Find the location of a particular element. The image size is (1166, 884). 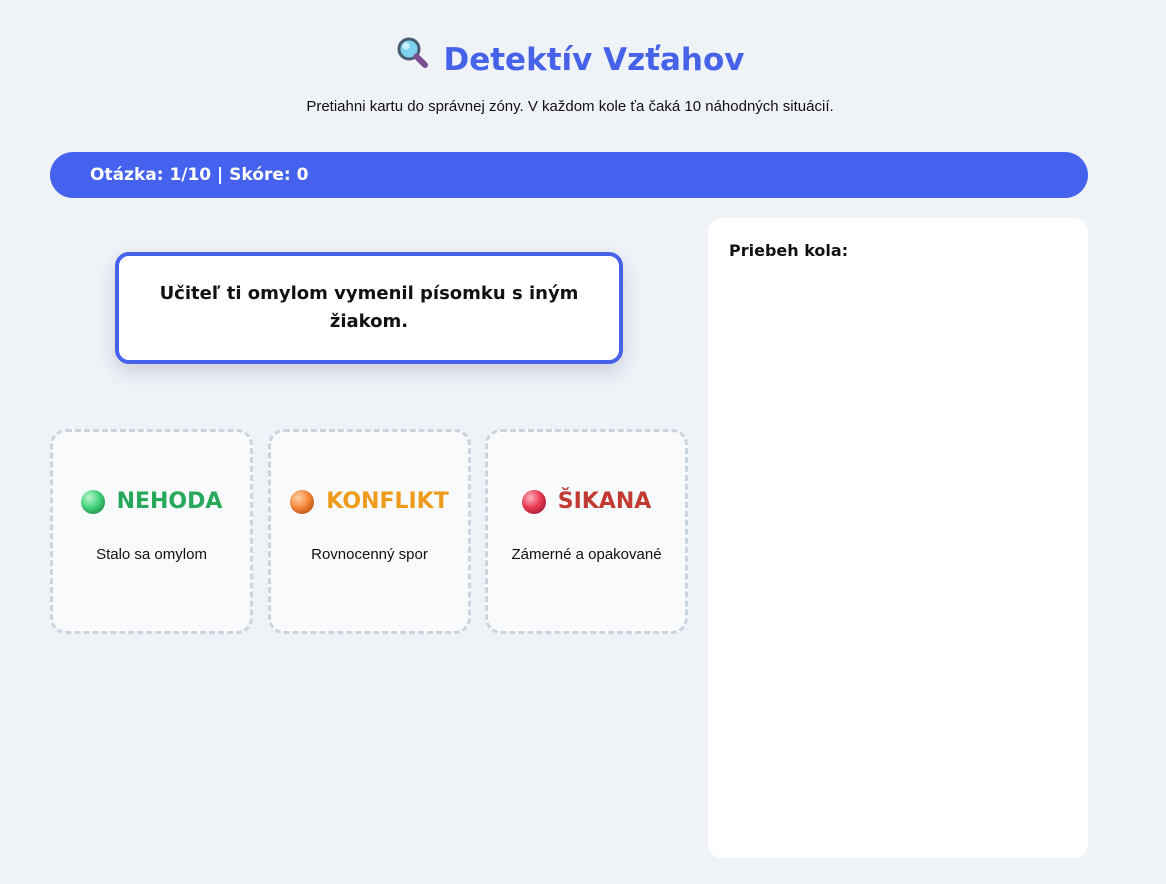

drop-zone-konflikt: KONFLIKT Rovnocenný spor is located at coordinates (369, 531).